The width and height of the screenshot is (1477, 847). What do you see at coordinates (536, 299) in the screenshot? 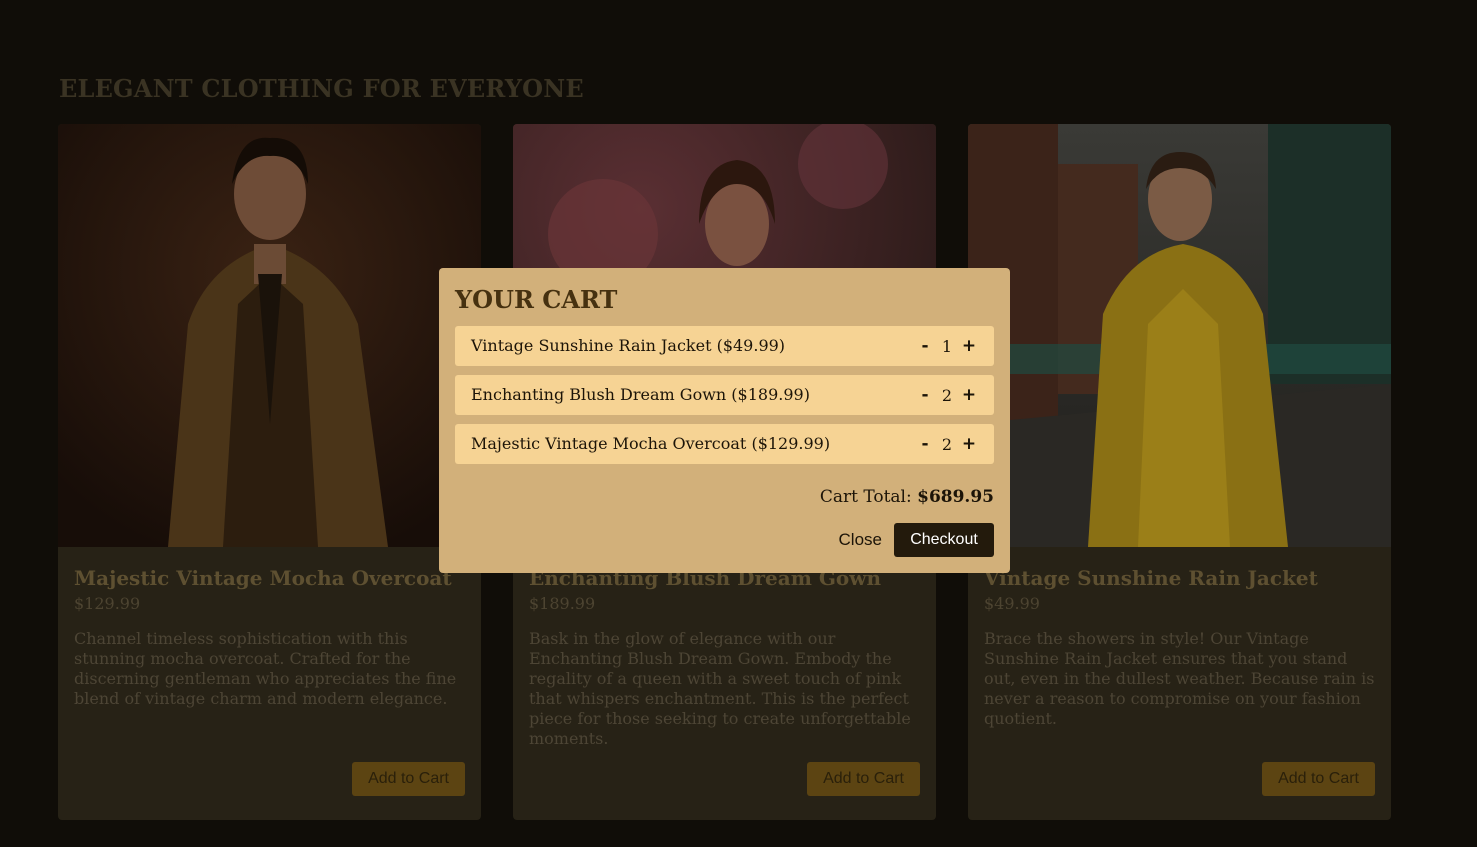
I see `cart-title: YOUR CART` at bounding box center [536, 299].